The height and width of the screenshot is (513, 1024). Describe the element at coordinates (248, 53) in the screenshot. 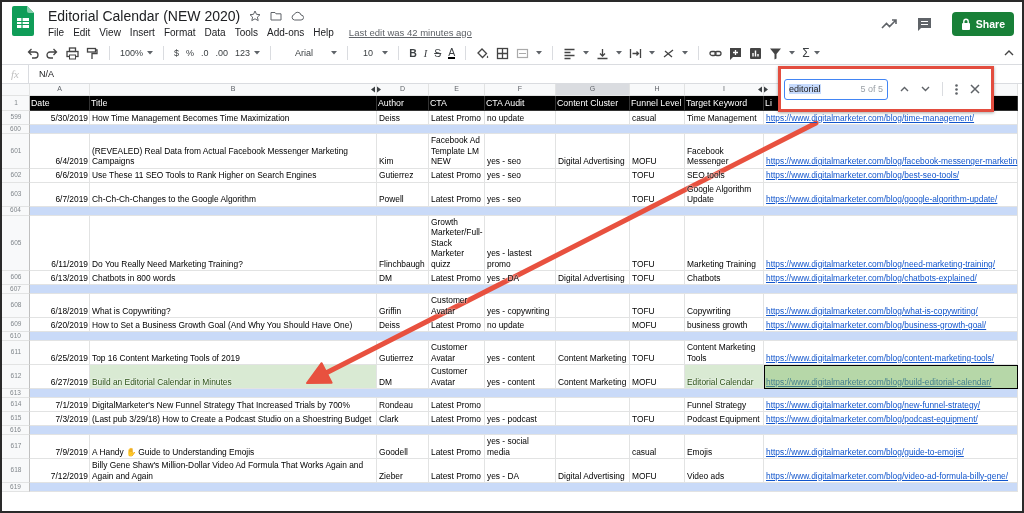

I see `number-format-dropdown: 123` at that location.